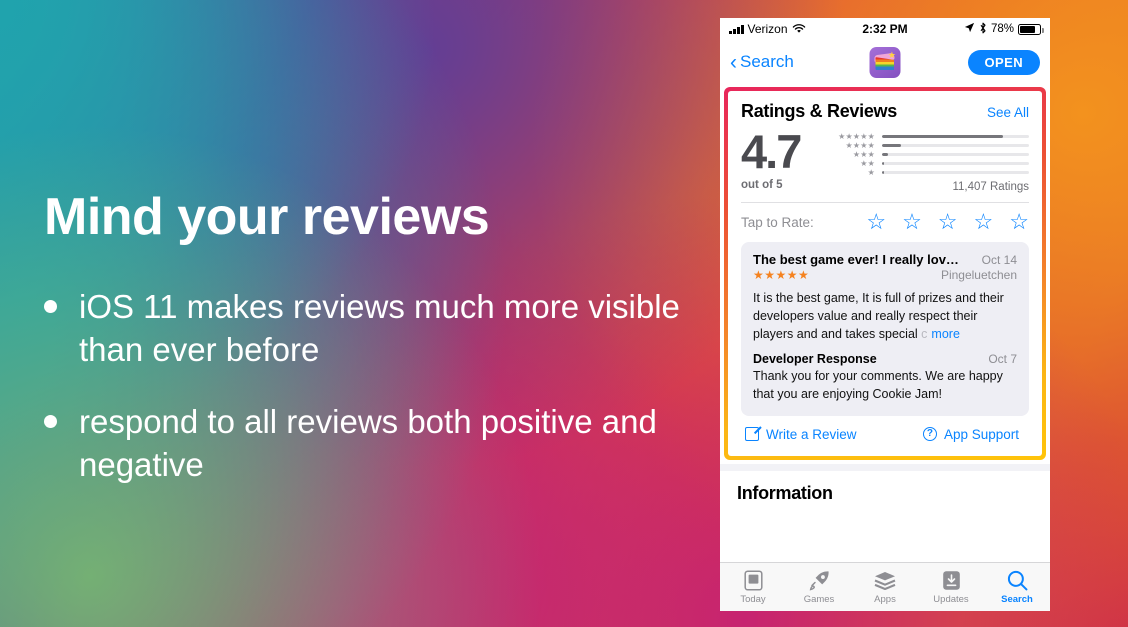 Image resolution: width=1128 pixels, height=627 pixels. I want to click on histogram-stars: ★★★, so click(863, 154).